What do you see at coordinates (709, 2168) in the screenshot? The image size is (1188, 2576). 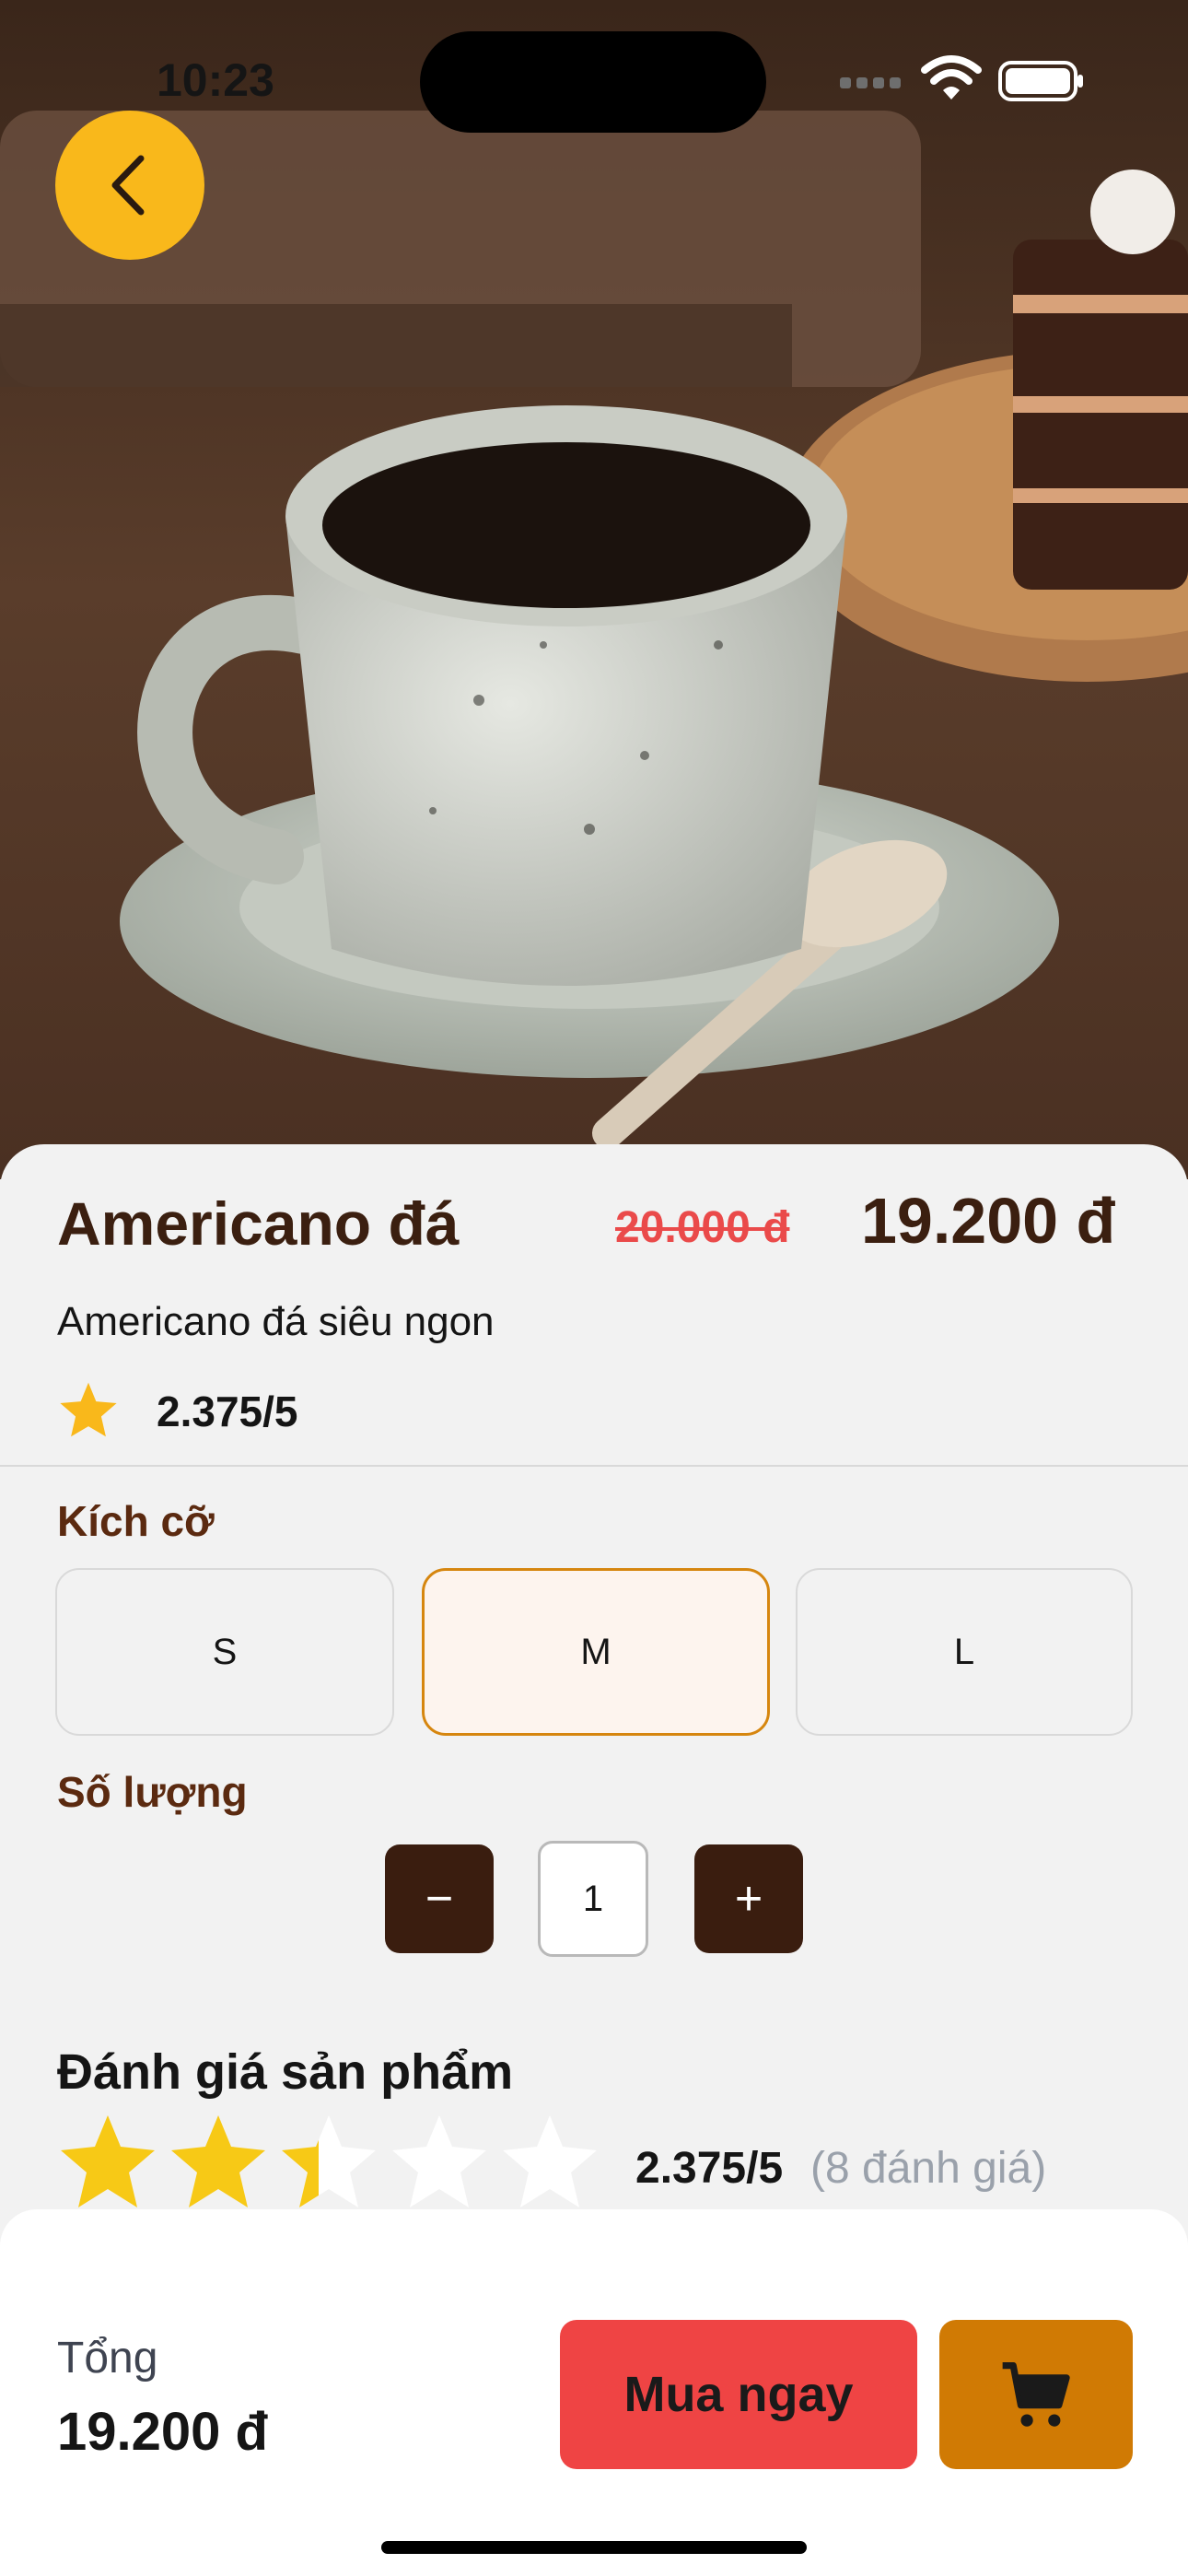 I see `reviews-rating: 2.375/5` at bounding box center [709, 2168].